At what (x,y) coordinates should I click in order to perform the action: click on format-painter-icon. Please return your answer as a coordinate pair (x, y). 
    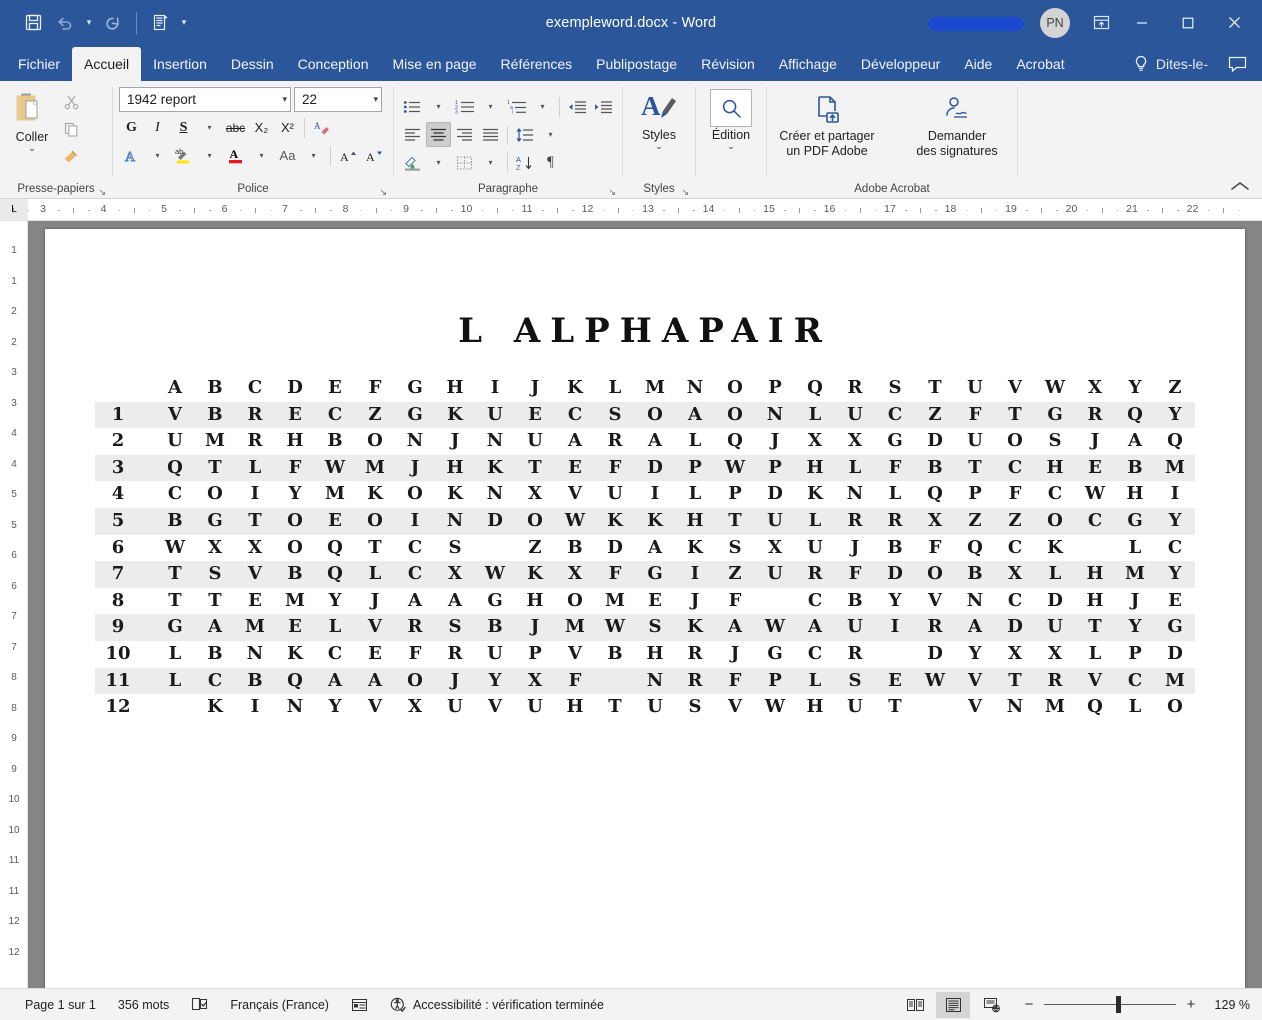
    Looking at the image, I should click on (71, 156).